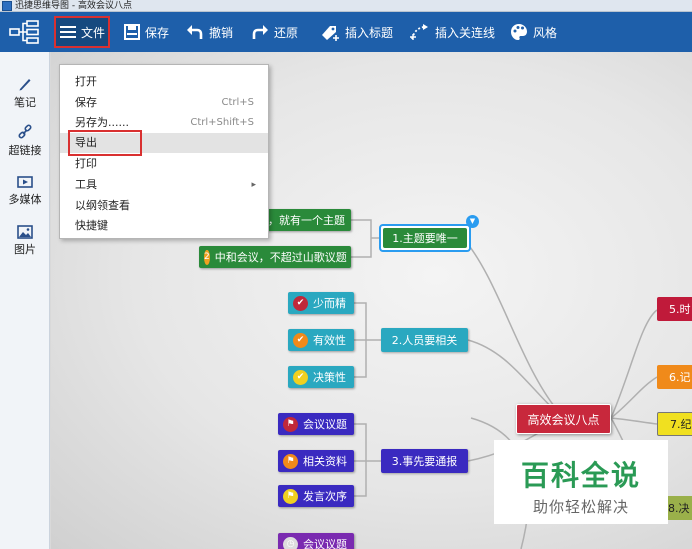 The width and height of the screenshot is (692, 549). What do you see at coordinates (25, 232) in the screenshot?
I see `image-icon` at bounding box center [25, 232].